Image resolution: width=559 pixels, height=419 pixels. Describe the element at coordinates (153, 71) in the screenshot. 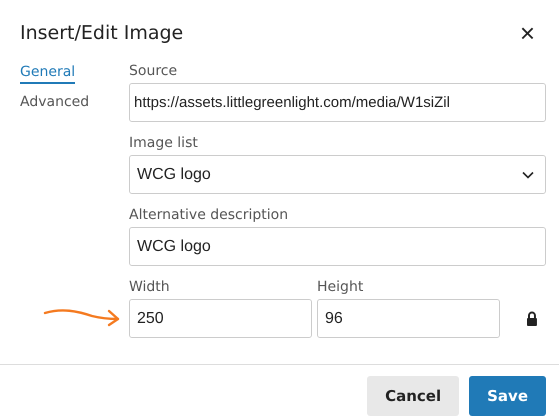

I see `field-label: Source` at that location.